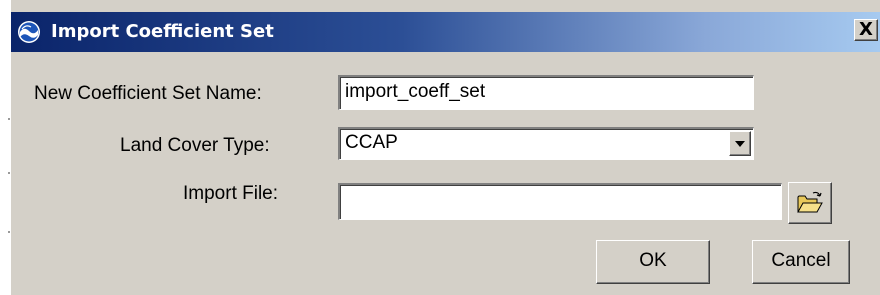 The height and width of the screenshot is (295, 880). I want to click on land-cover-type-select: CCAP, so click(546, 143).